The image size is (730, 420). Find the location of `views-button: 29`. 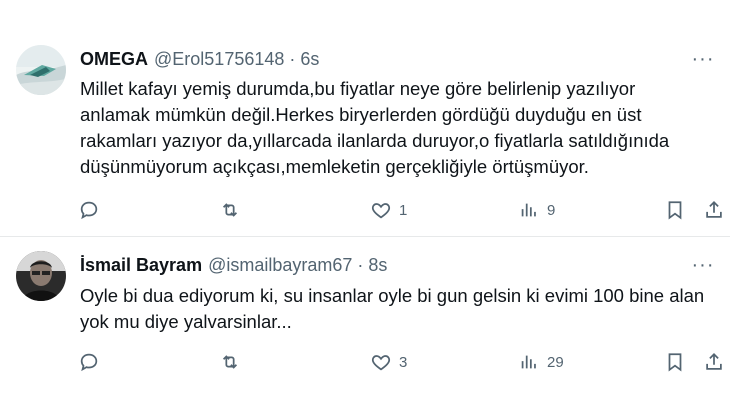

views-button: 29 is located at coordinates (541, 362).